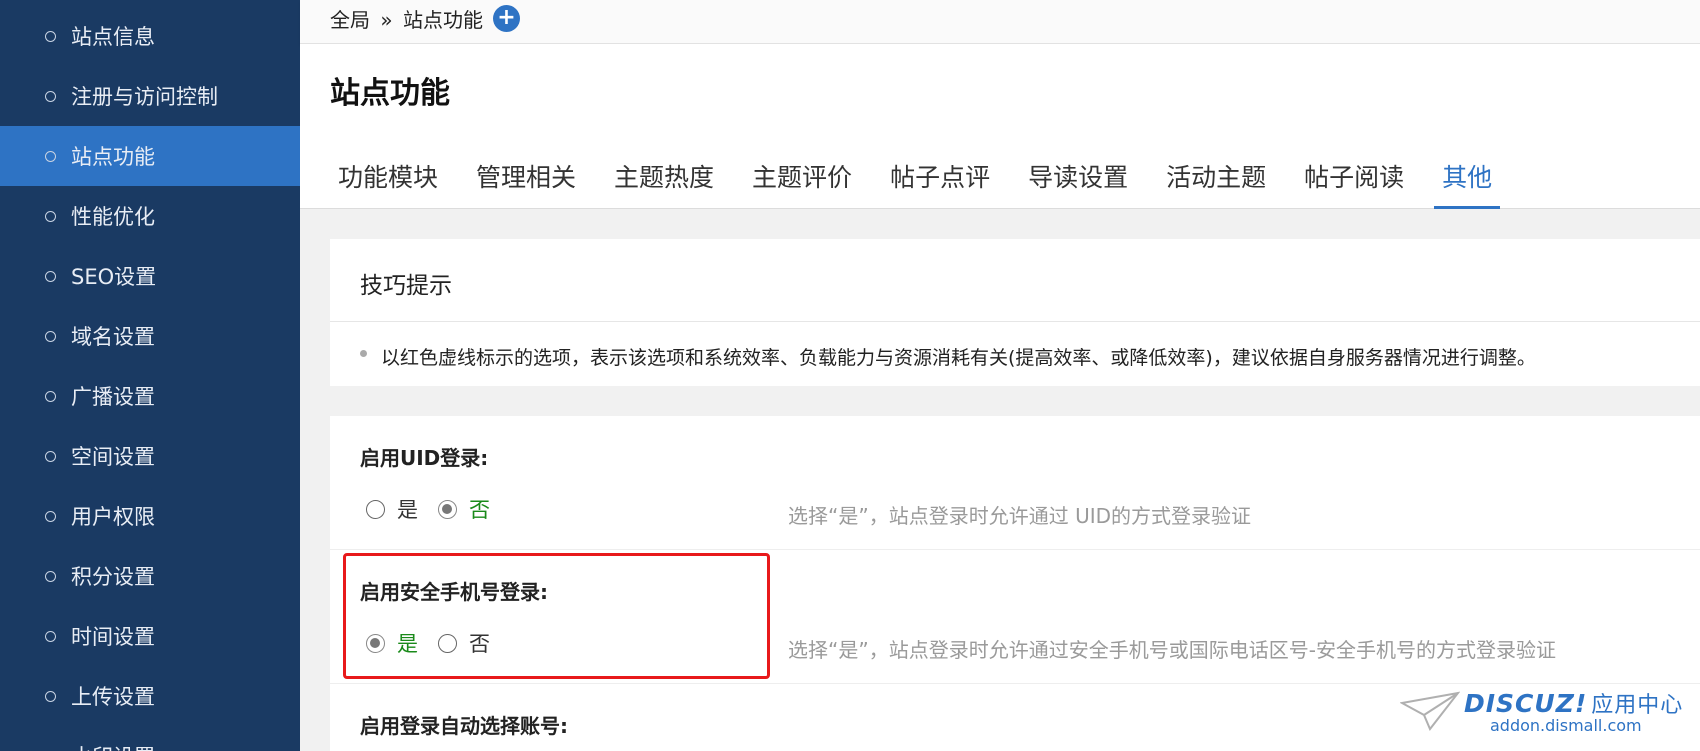 The width and height of the screenshot is (1700, 751). What do you see at coordinates (1078, 179) in the screenshot?
I see `tab-guide-settings: 导读设置` at bounding box center [1078, 179].